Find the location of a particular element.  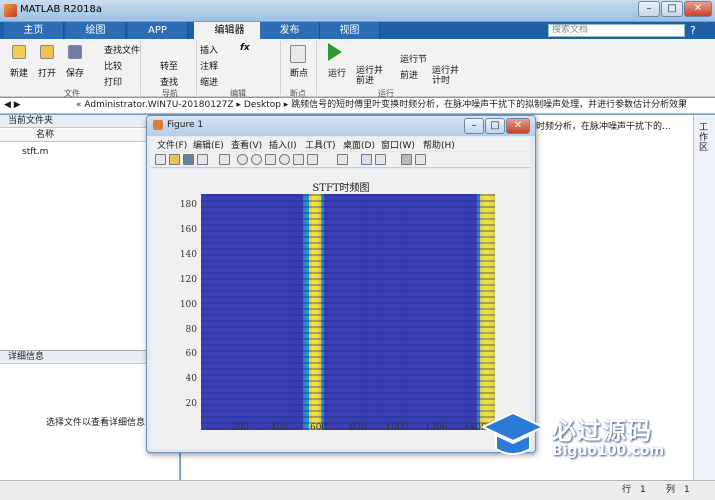

link-plot-icon is located at coordinates (342, 159).